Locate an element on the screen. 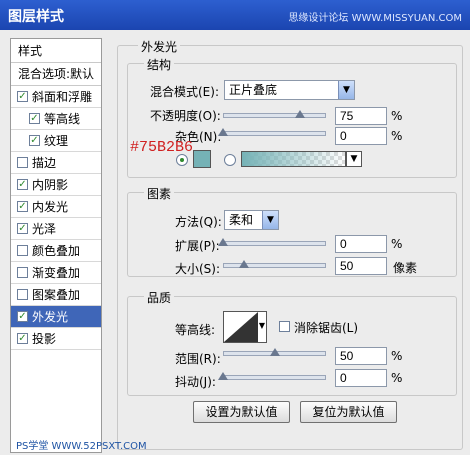  spread-slider-thumb is located at coordinates (223, 242).